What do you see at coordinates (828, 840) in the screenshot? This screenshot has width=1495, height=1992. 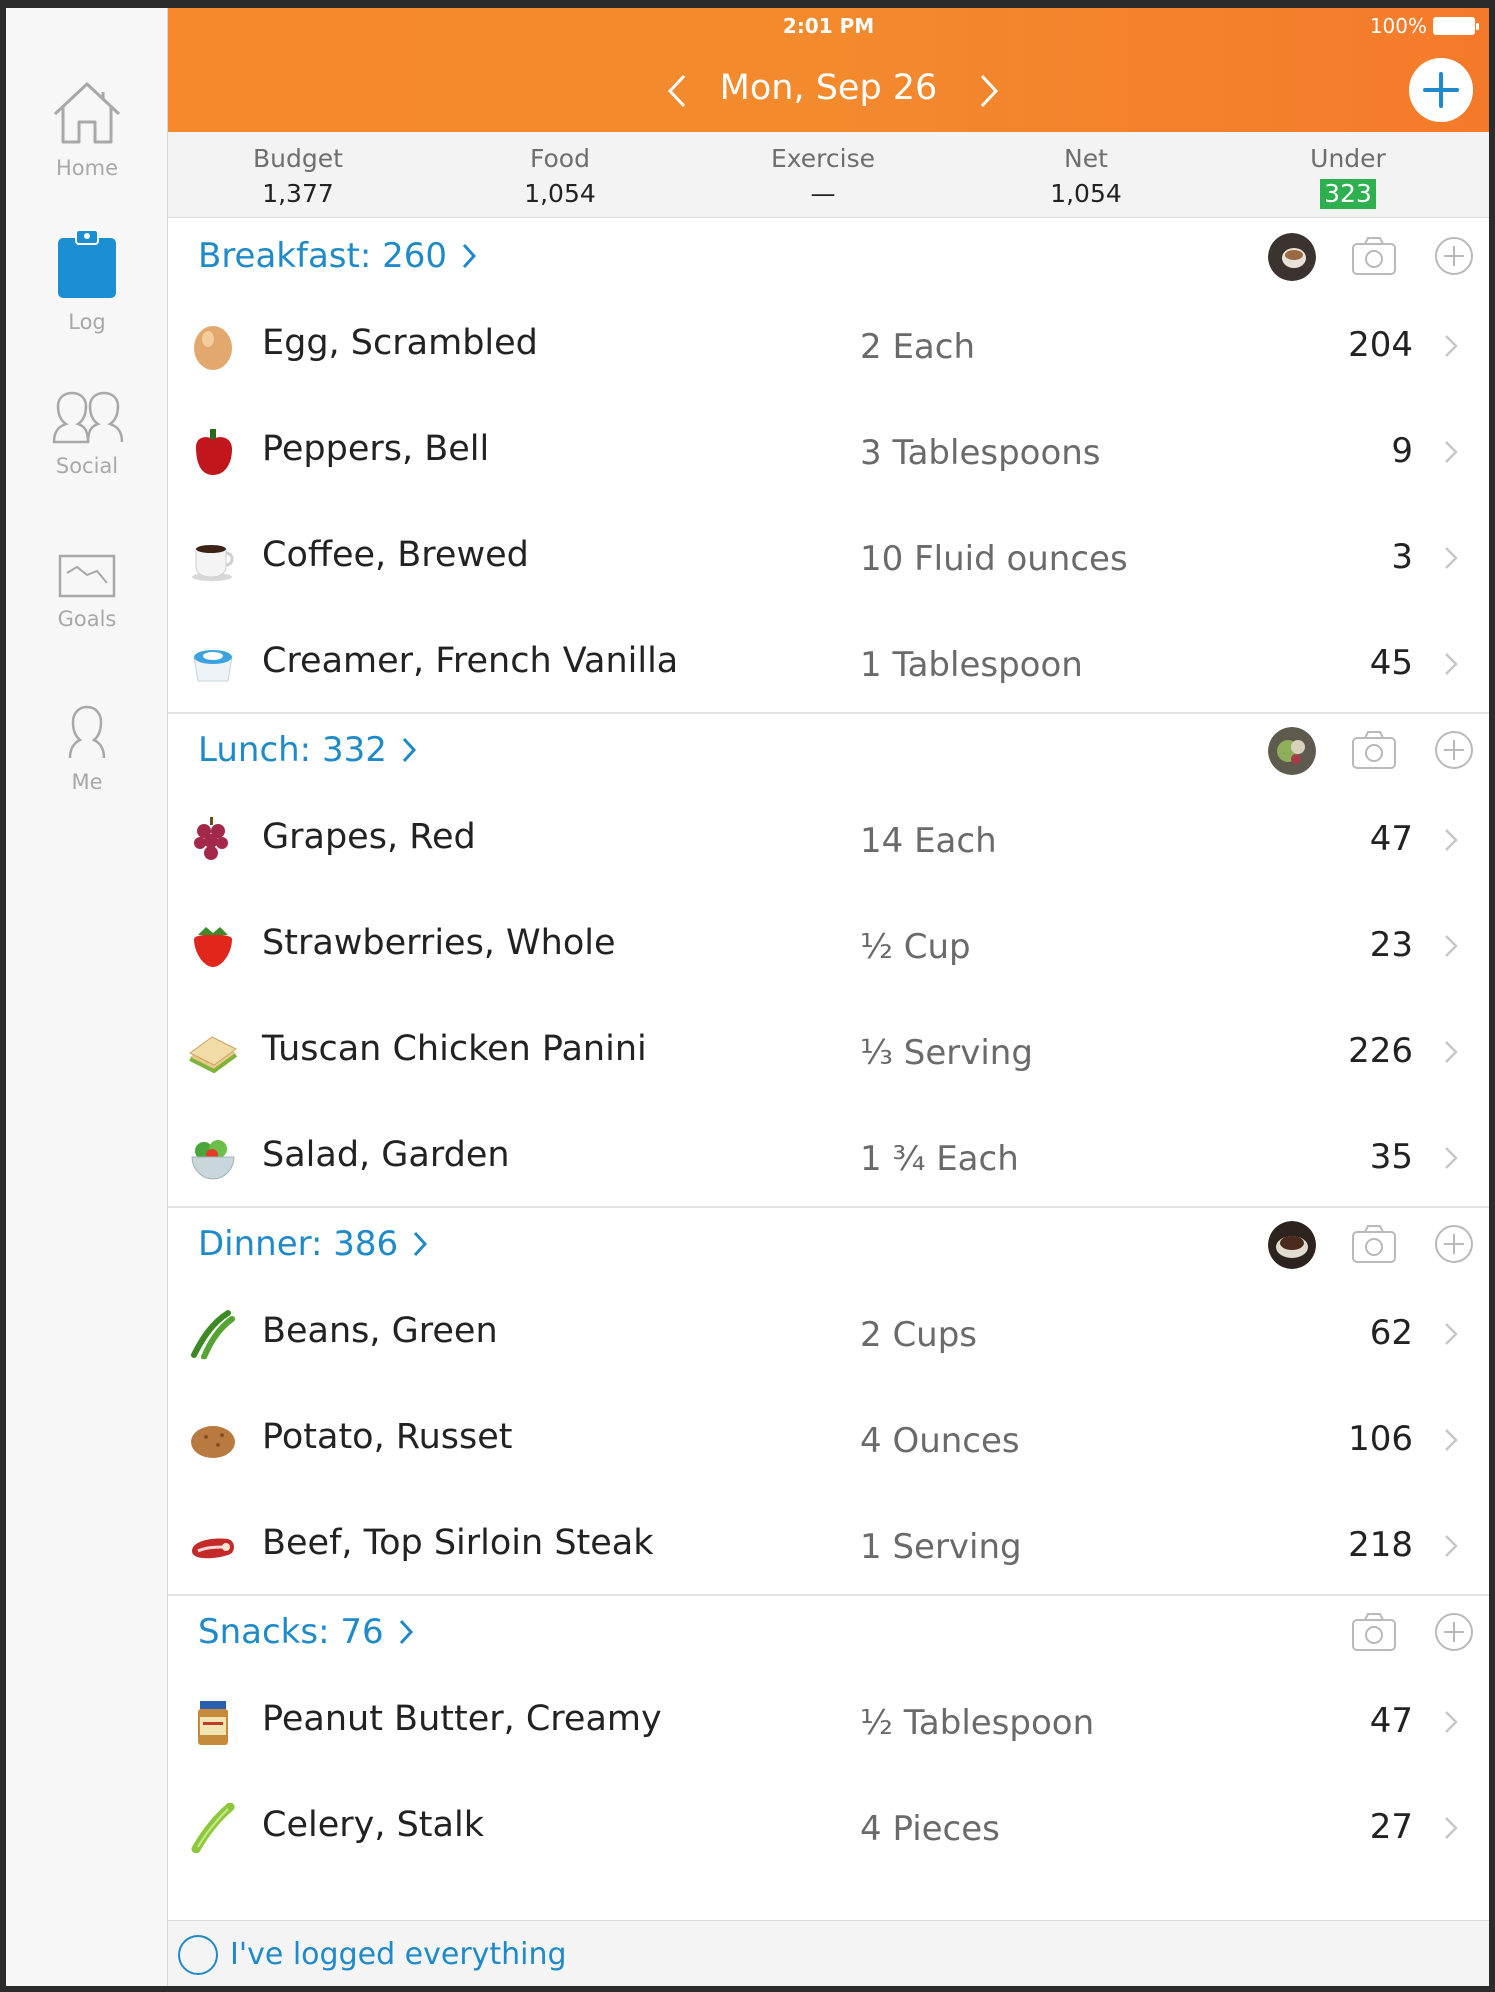 I see `food-row: Grapes, Red 14 Each 47` at bounding box center [828, 840].